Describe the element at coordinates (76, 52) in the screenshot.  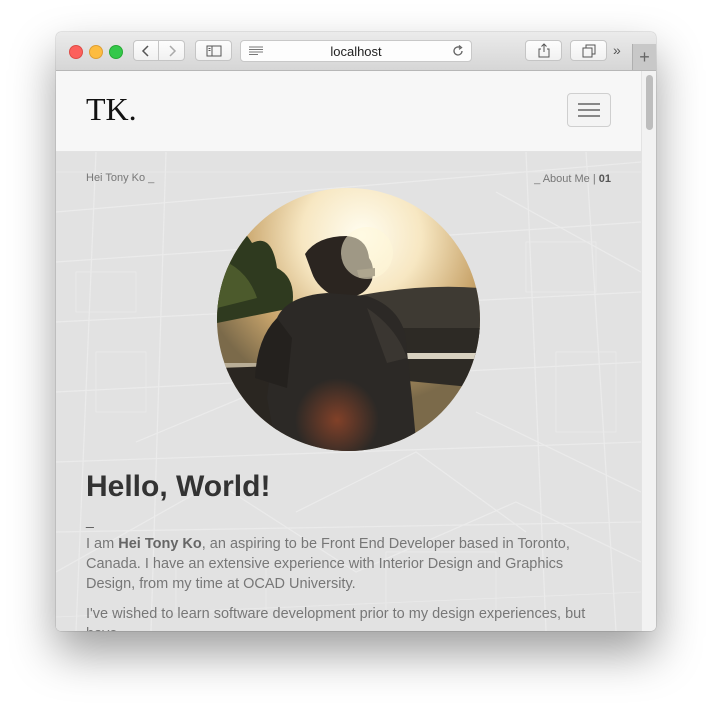
I see `close-window-button` at that location.